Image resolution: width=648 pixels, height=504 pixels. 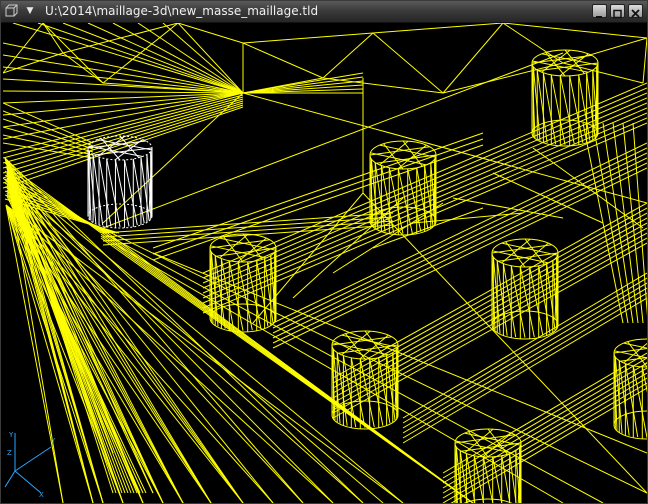 I want to click on maximize-icon, so click(x=617, y=14).